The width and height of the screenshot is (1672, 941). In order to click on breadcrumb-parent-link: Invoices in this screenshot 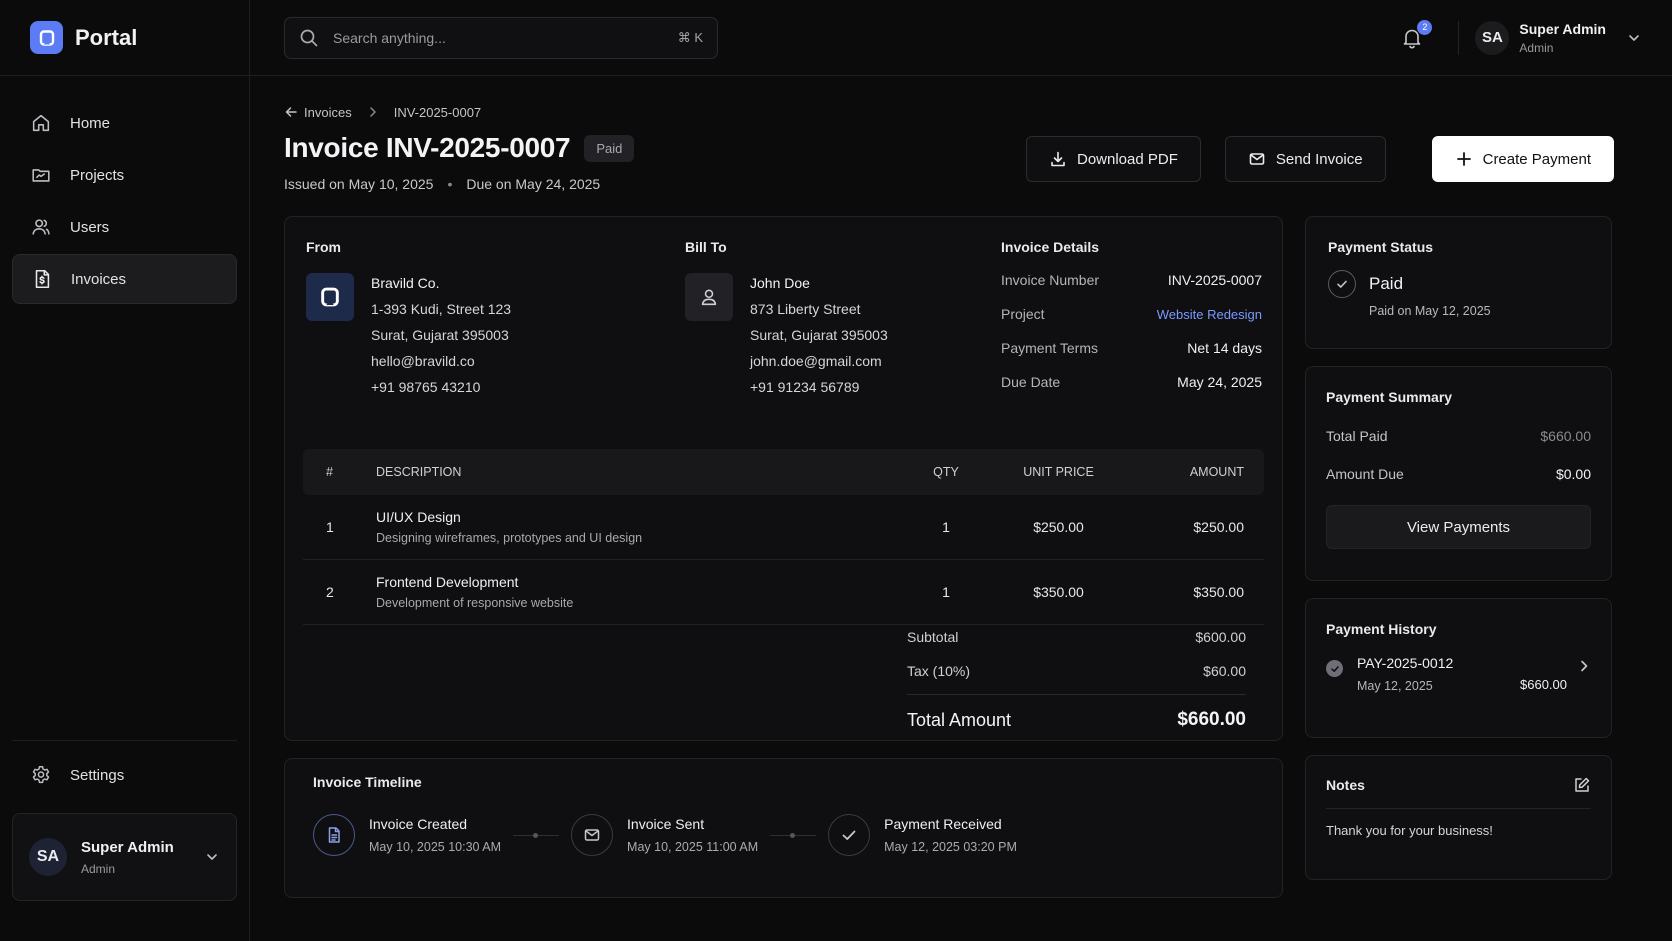, I will do `click(328, 112)`.